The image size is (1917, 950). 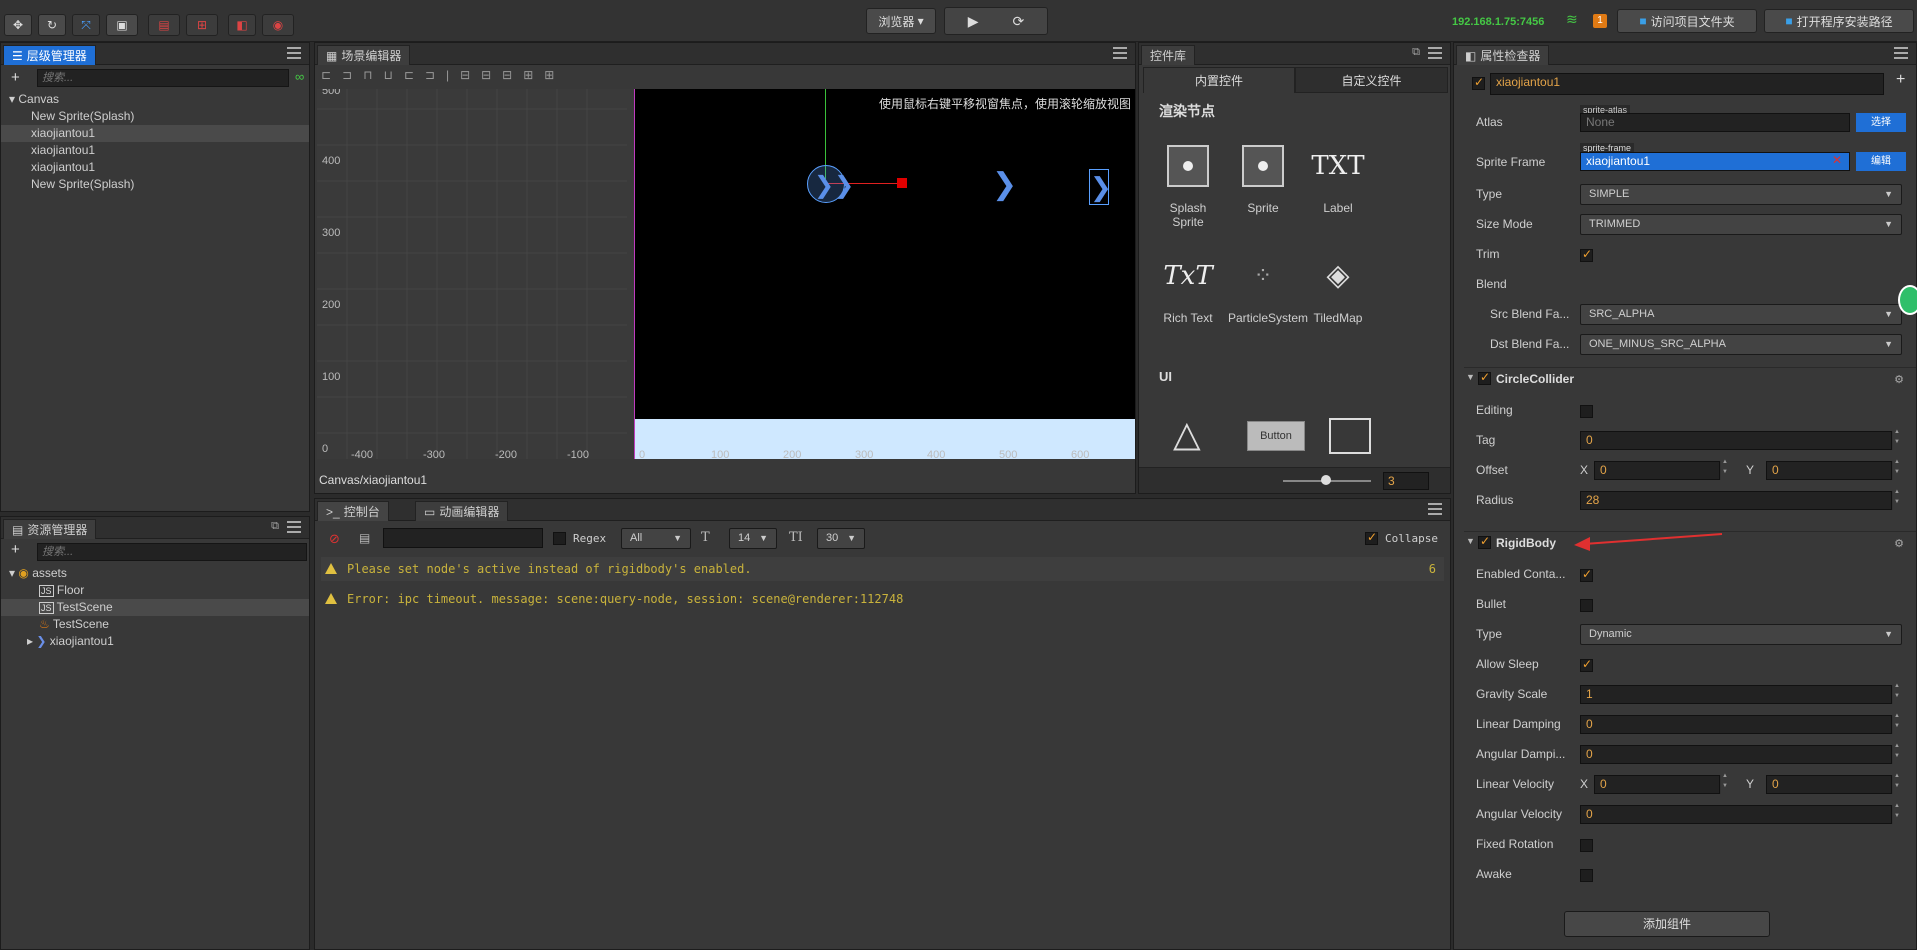 I want to click on link-icon: ∞, so click(x=299, y=76).